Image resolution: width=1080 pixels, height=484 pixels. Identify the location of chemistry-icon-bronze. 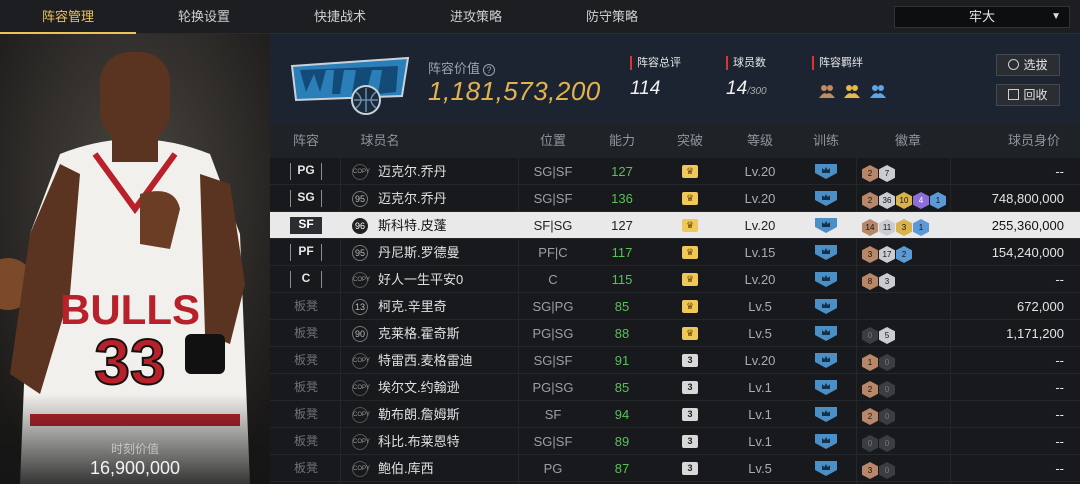
(827, 91).